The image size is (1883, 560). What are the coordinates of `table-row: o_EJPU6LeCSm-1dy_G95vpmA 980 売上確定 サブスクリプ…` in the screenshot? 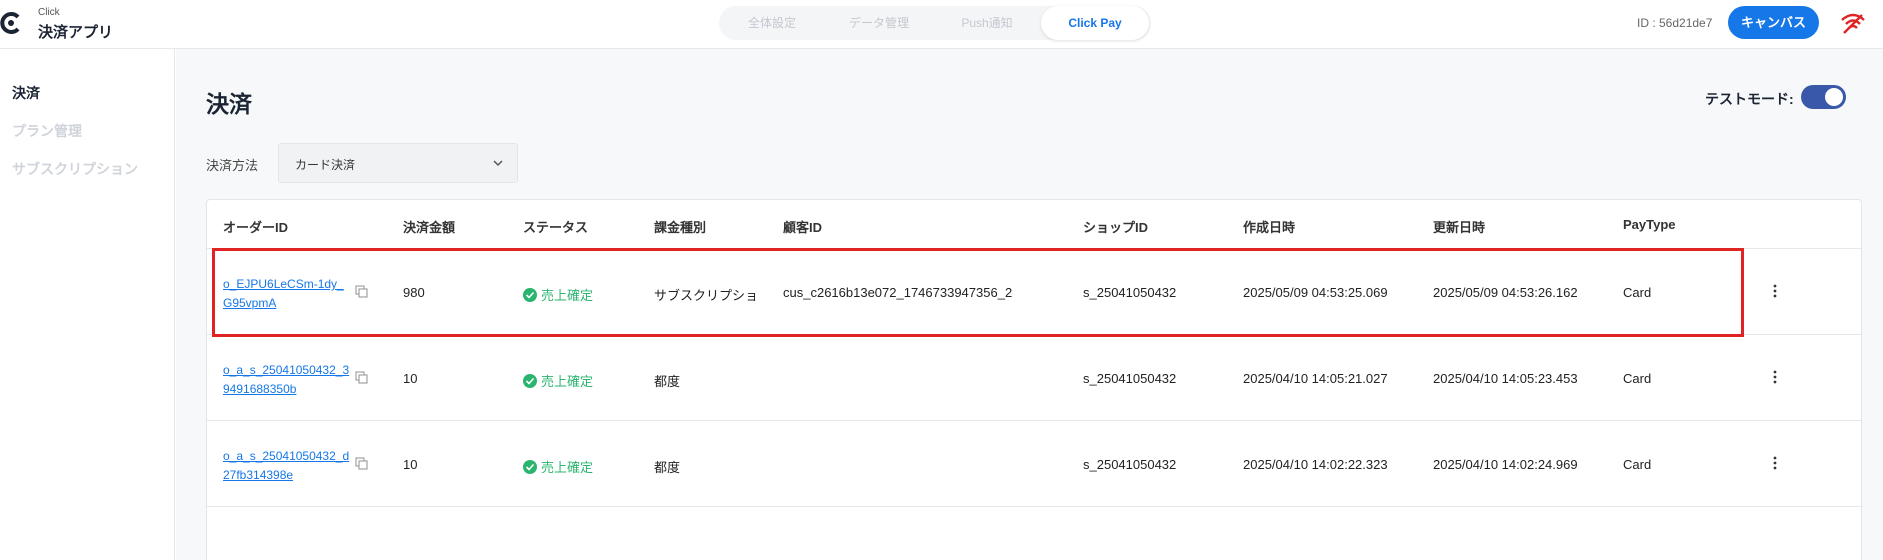 It's located at (1034, 292).